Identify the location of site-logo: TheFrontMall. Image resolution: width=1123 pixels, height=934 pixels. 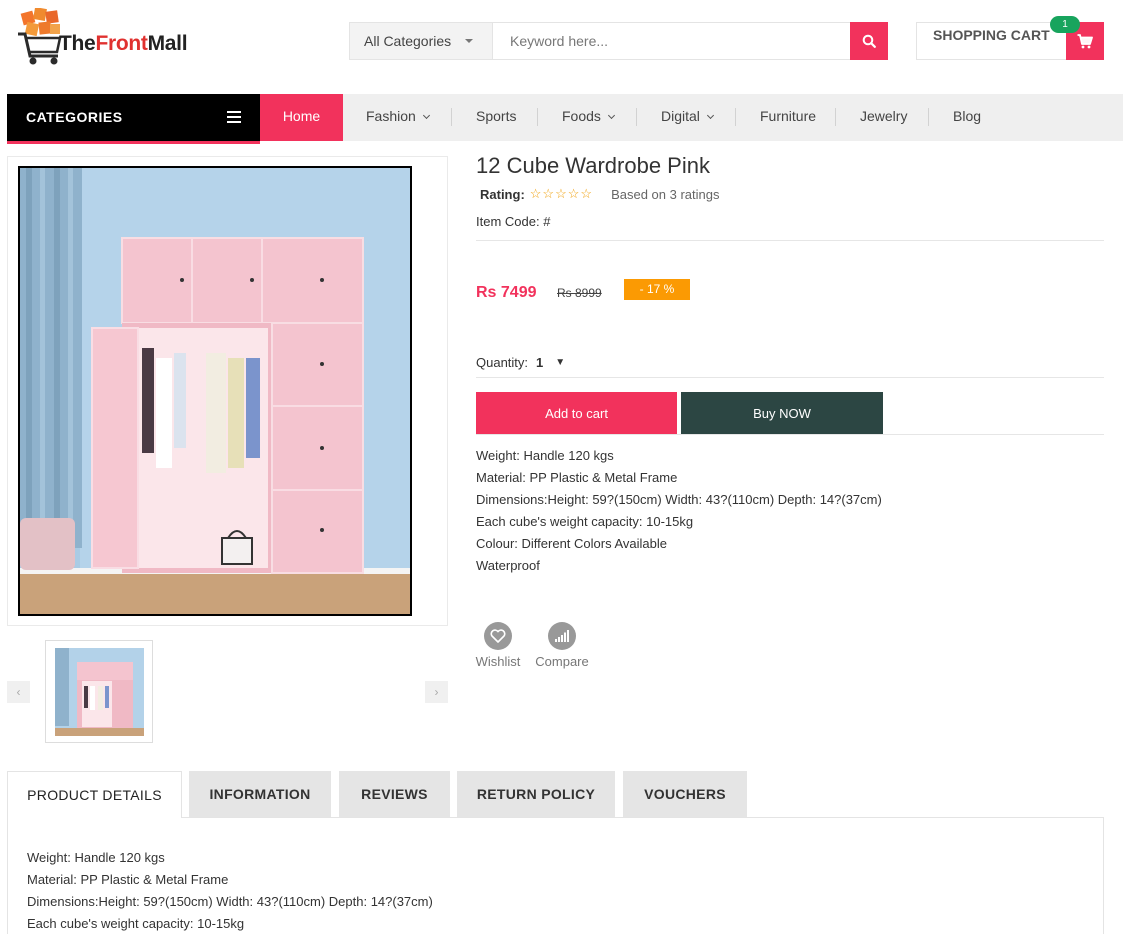
(126, 38).